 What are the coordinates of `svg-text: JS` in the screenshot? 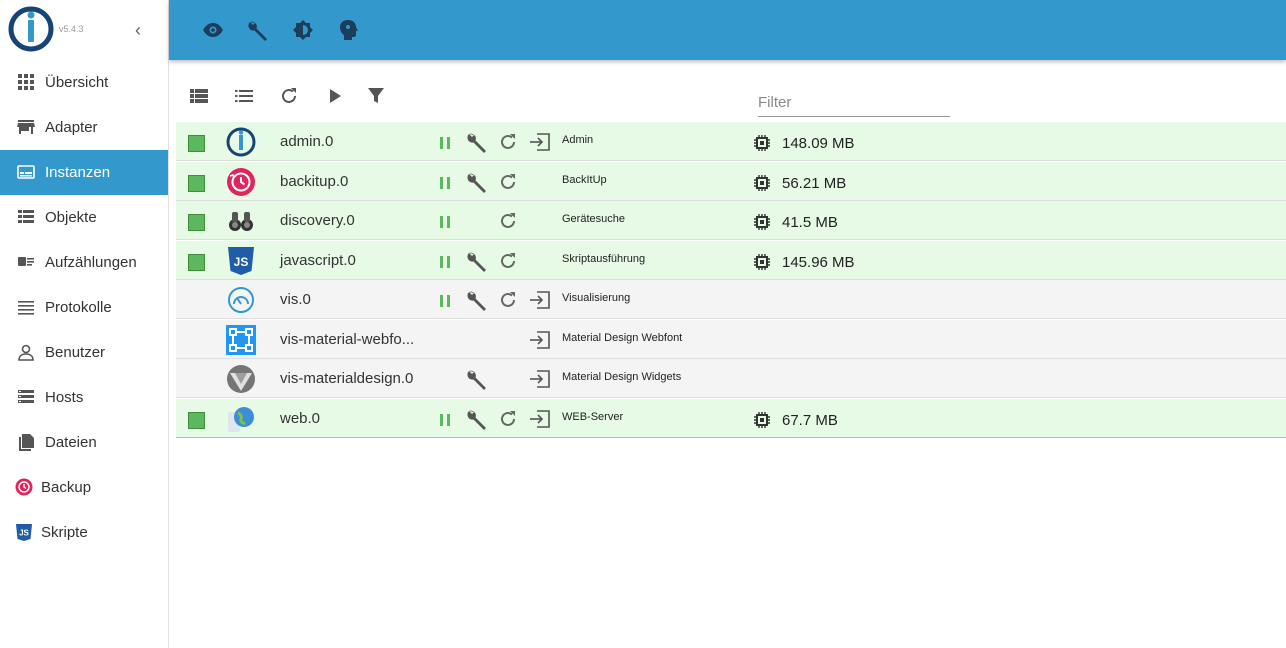 It's located at (24, 533).